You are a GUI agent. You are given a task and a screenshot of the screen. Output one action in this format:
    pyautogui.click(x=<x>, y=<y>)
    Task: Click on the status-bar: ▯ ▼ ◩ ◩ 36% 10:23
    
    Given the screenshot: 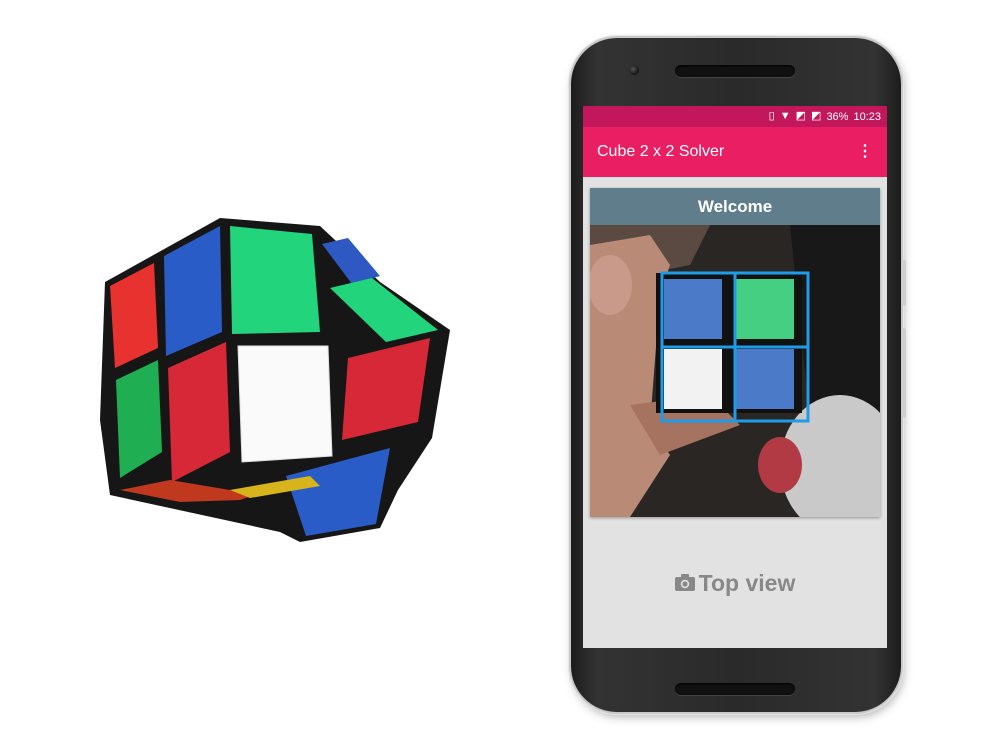 What is the action you would take?
    pyautogui.click(x=735, y=116)
    